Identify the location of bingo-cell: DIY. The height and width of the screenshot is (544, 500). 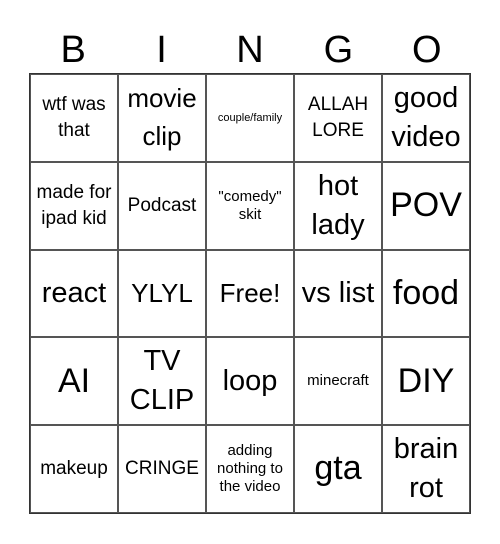
(426, 381).